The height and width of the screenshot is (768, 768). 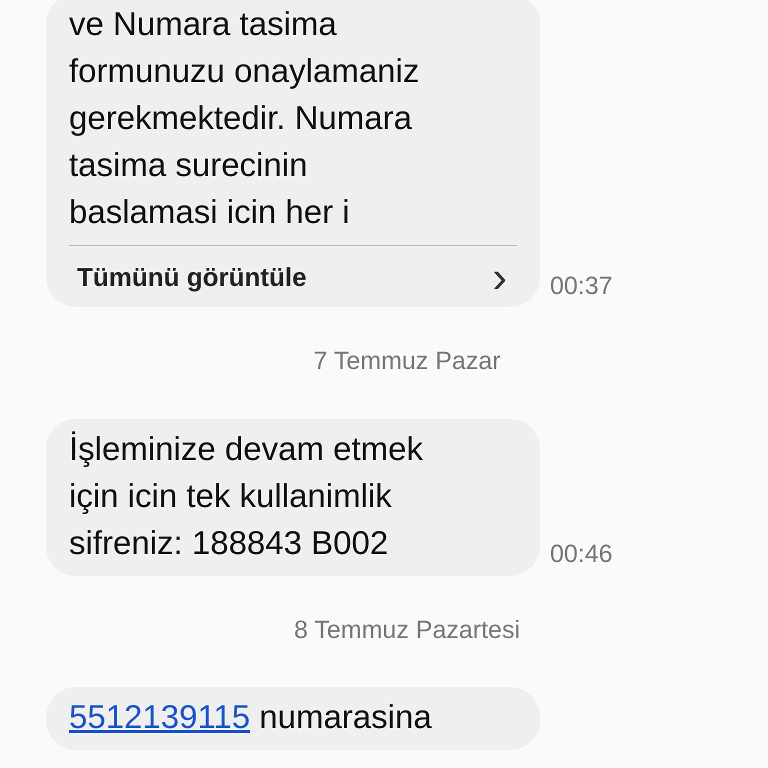 I want to click on date-separator: 8 Temmuz Pazartesi, so click(x=407, y=630).